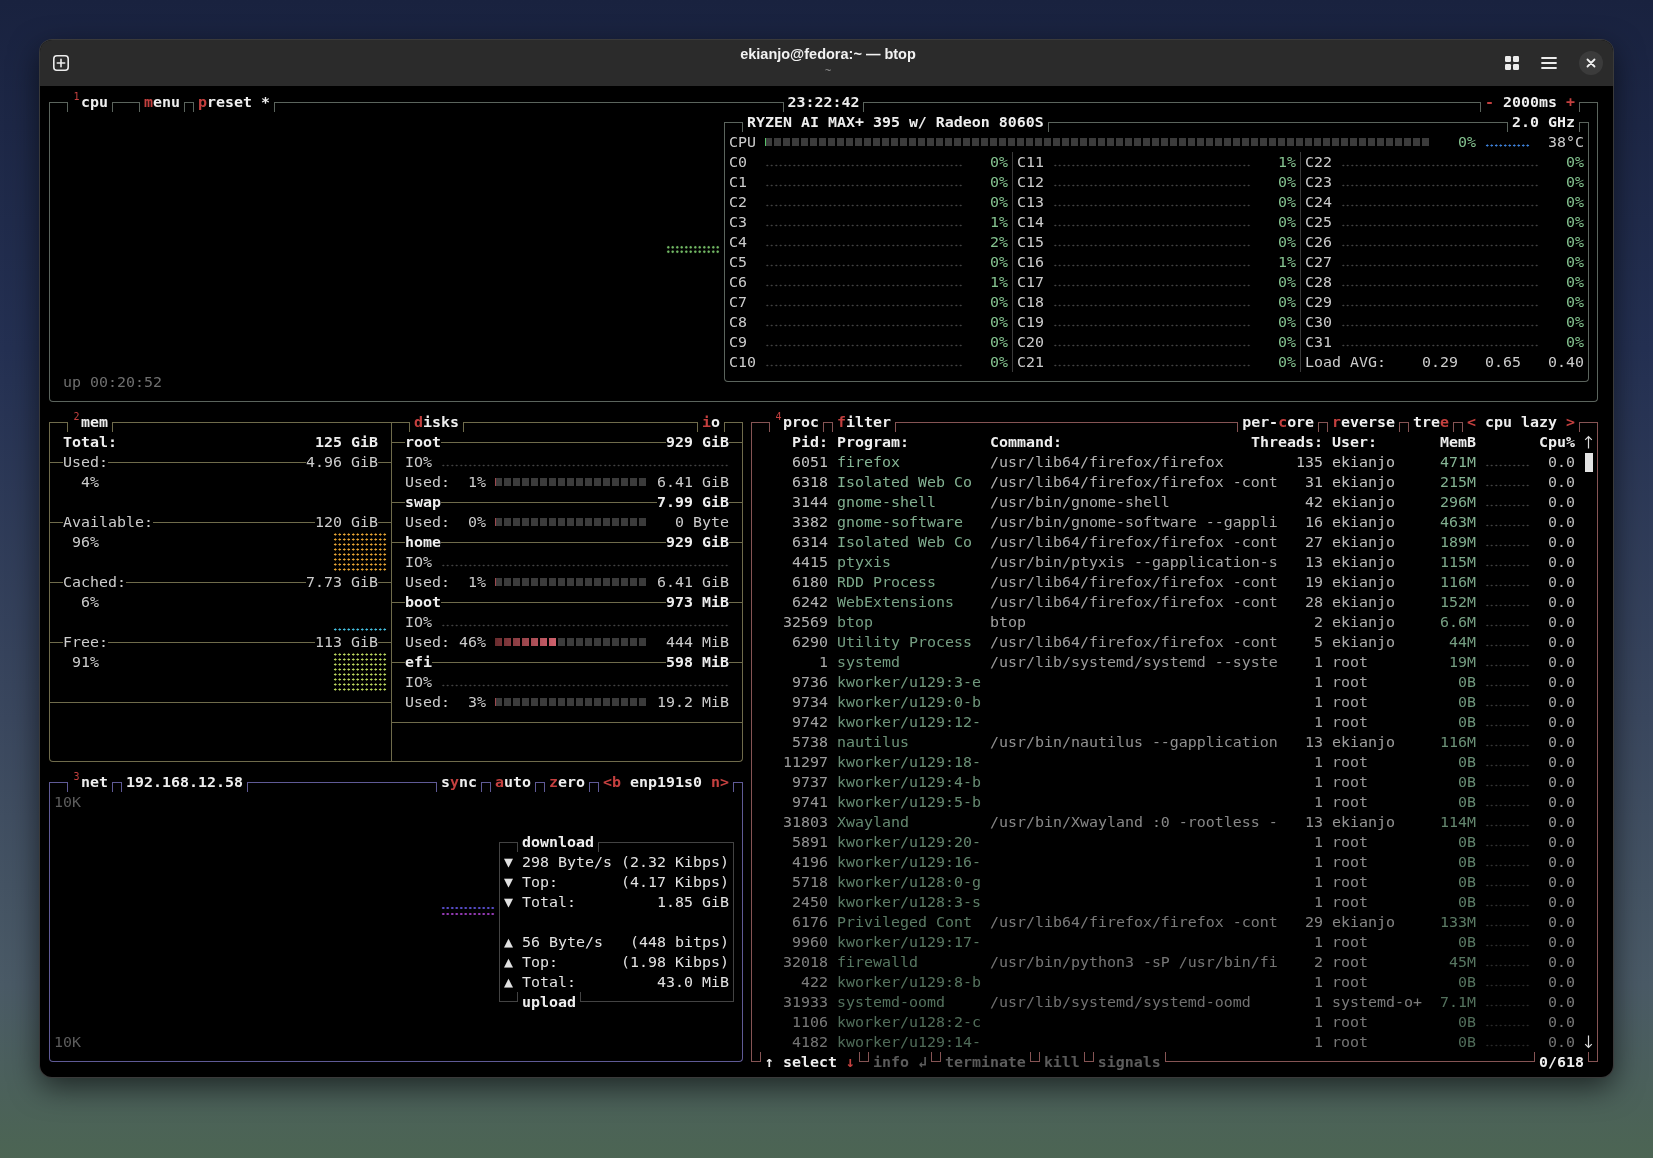 The width and height of the screenshot is (1653, 1158). What do you see at coordinates (805, 1002) in the screenshot?
I see `pid-cell-text: 31933` at bounding box center [805, 1002].